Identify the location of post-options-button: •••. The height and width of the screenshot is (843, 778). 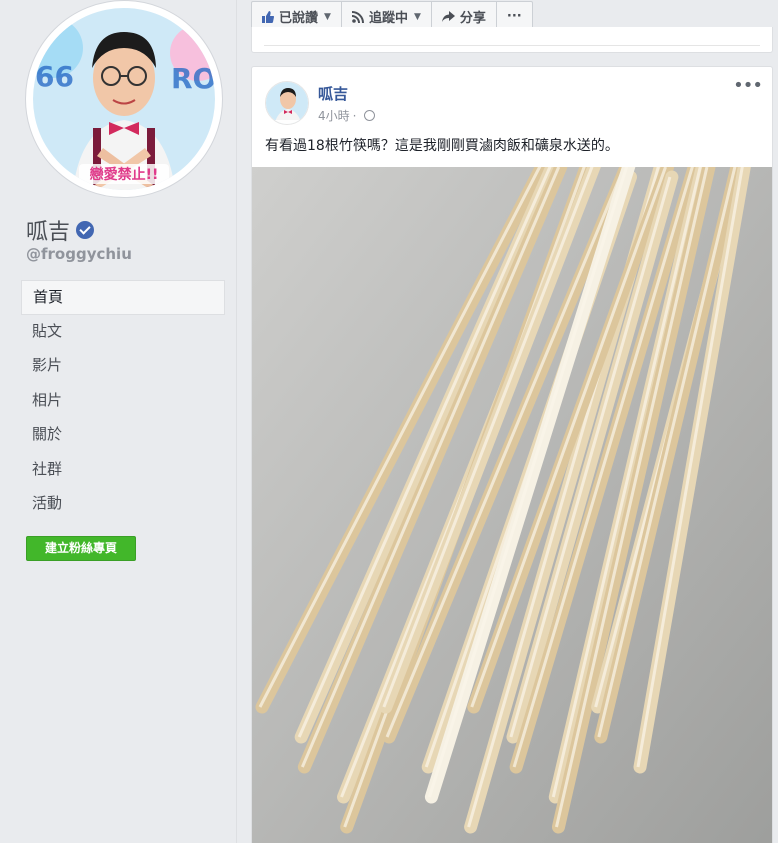
(748, 85).